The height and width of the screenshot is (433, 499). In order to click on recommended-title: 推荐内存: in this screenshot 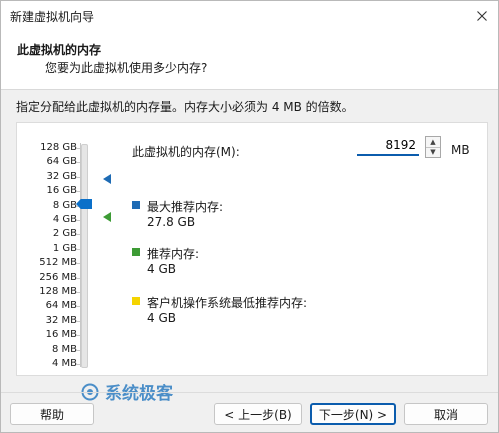, I will do `click(173, 254)`.